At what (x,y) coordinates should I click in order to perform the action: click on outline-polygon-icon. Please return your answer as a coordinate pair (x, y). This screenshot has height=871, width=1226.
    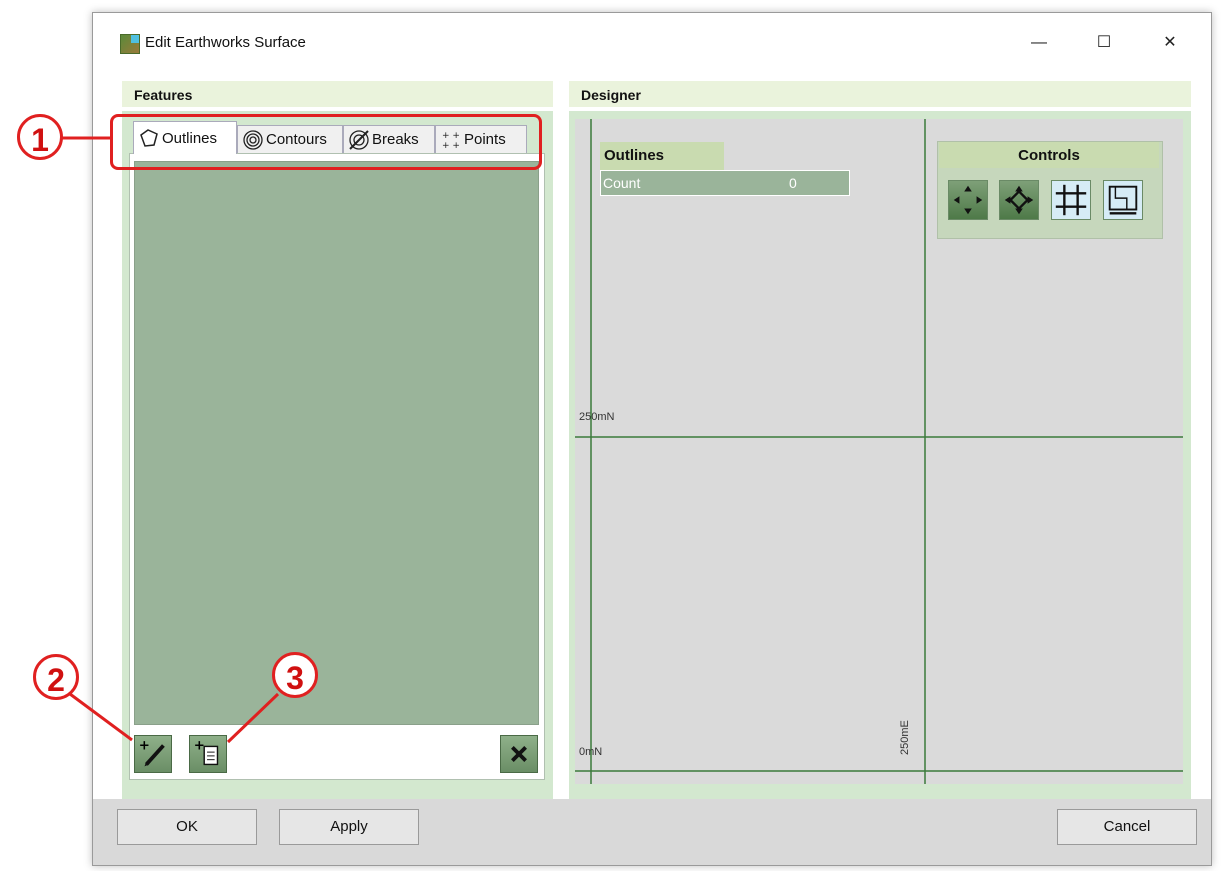
    Looking at the image, I should click on (149, 138).